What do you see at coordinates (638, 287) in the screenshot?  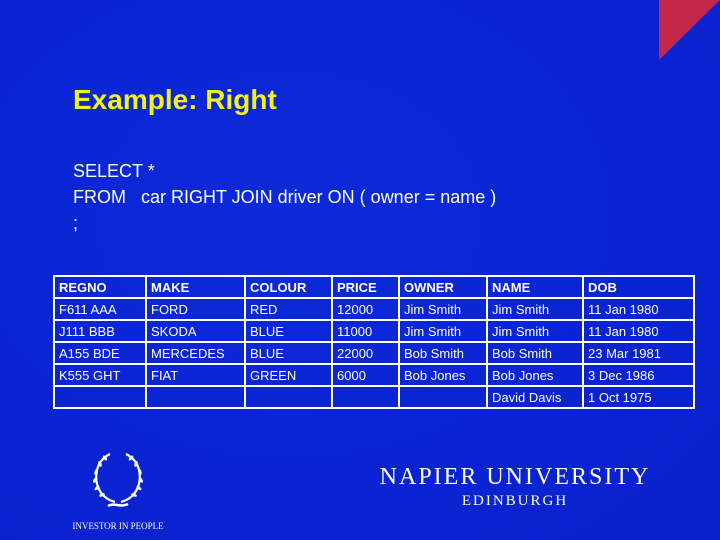 I see `column-header: DOB` at bounding box center [638, 287].